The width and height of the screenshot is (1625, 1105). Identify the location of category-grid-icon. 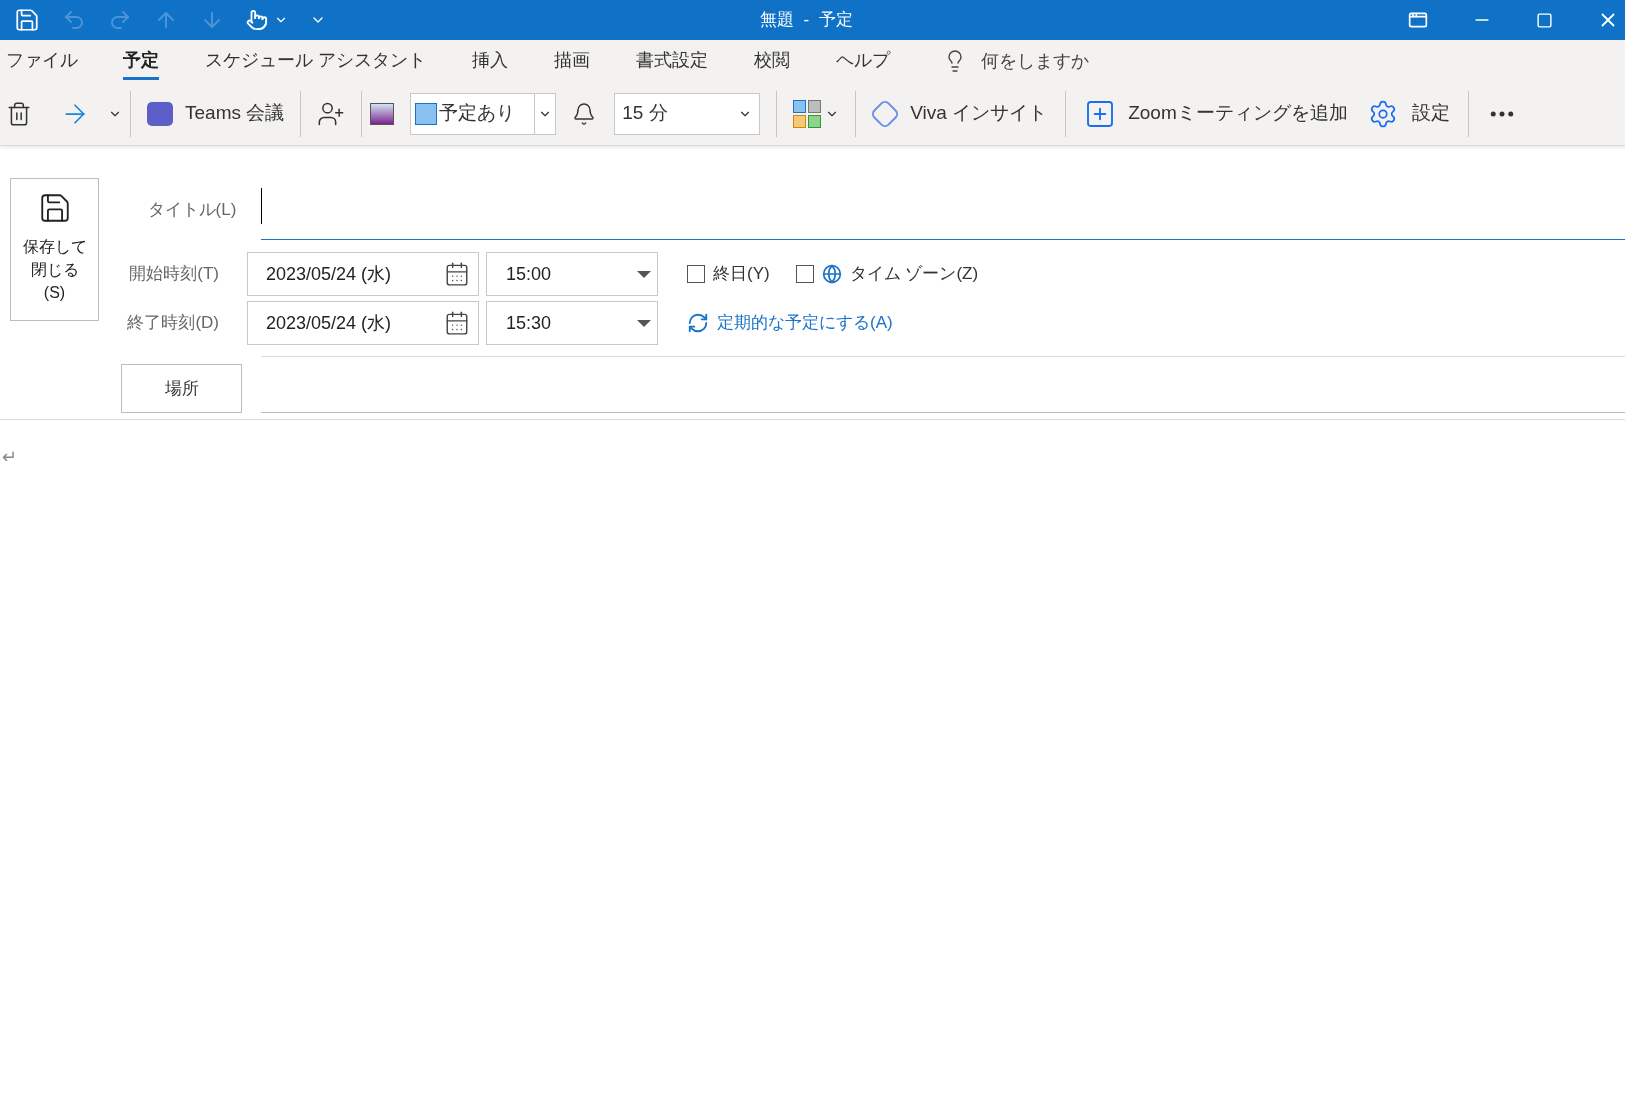
(807, 113).